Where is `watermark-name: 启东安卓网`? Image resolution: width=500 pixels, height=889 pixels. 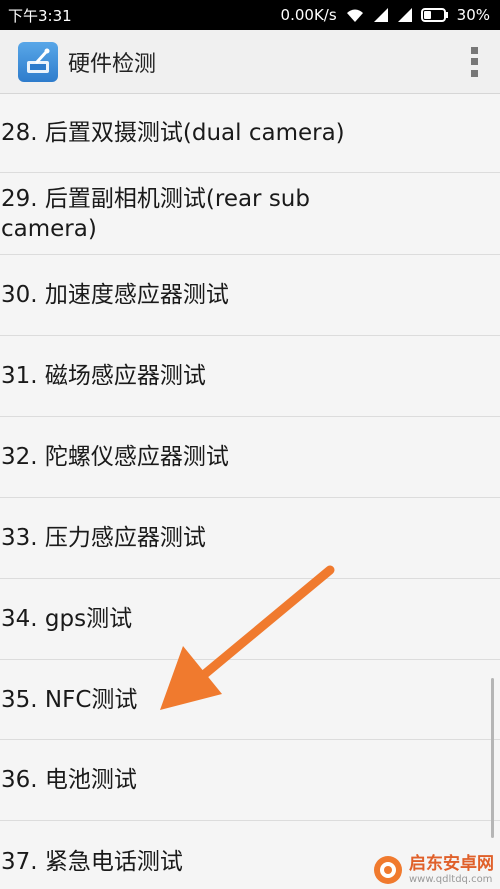
watermark-name: 启东安卓网 is located at coordinates (451, 864).